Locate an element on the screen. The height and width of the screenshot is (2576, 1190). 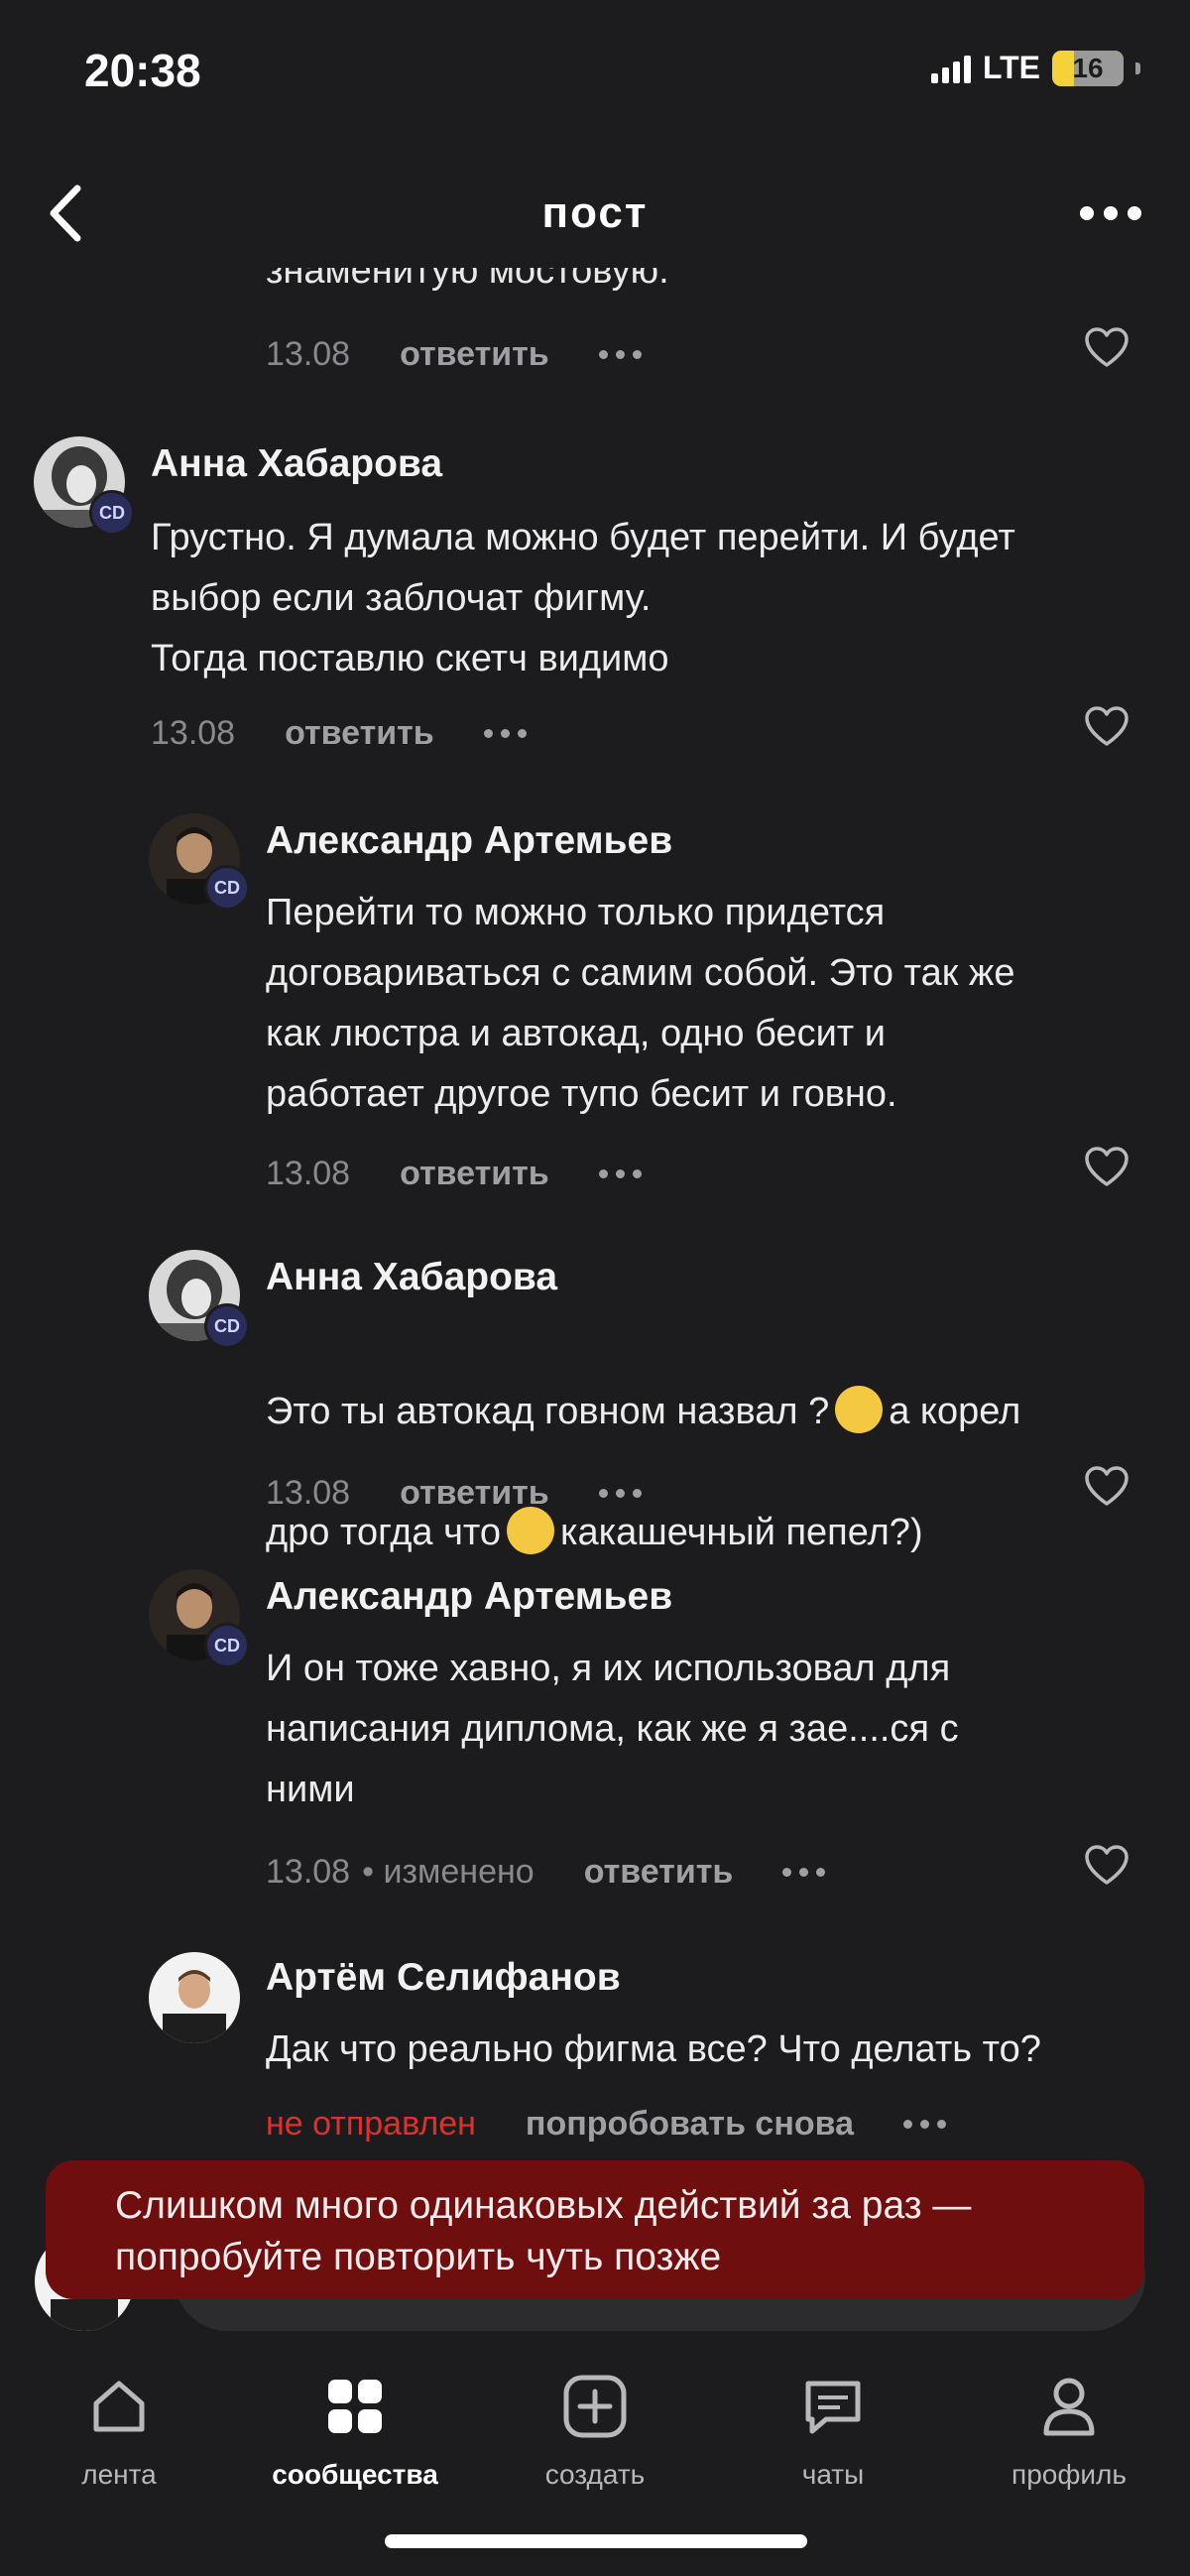
status-indicators: LTE 16 is located at coordinates (1035, 68).